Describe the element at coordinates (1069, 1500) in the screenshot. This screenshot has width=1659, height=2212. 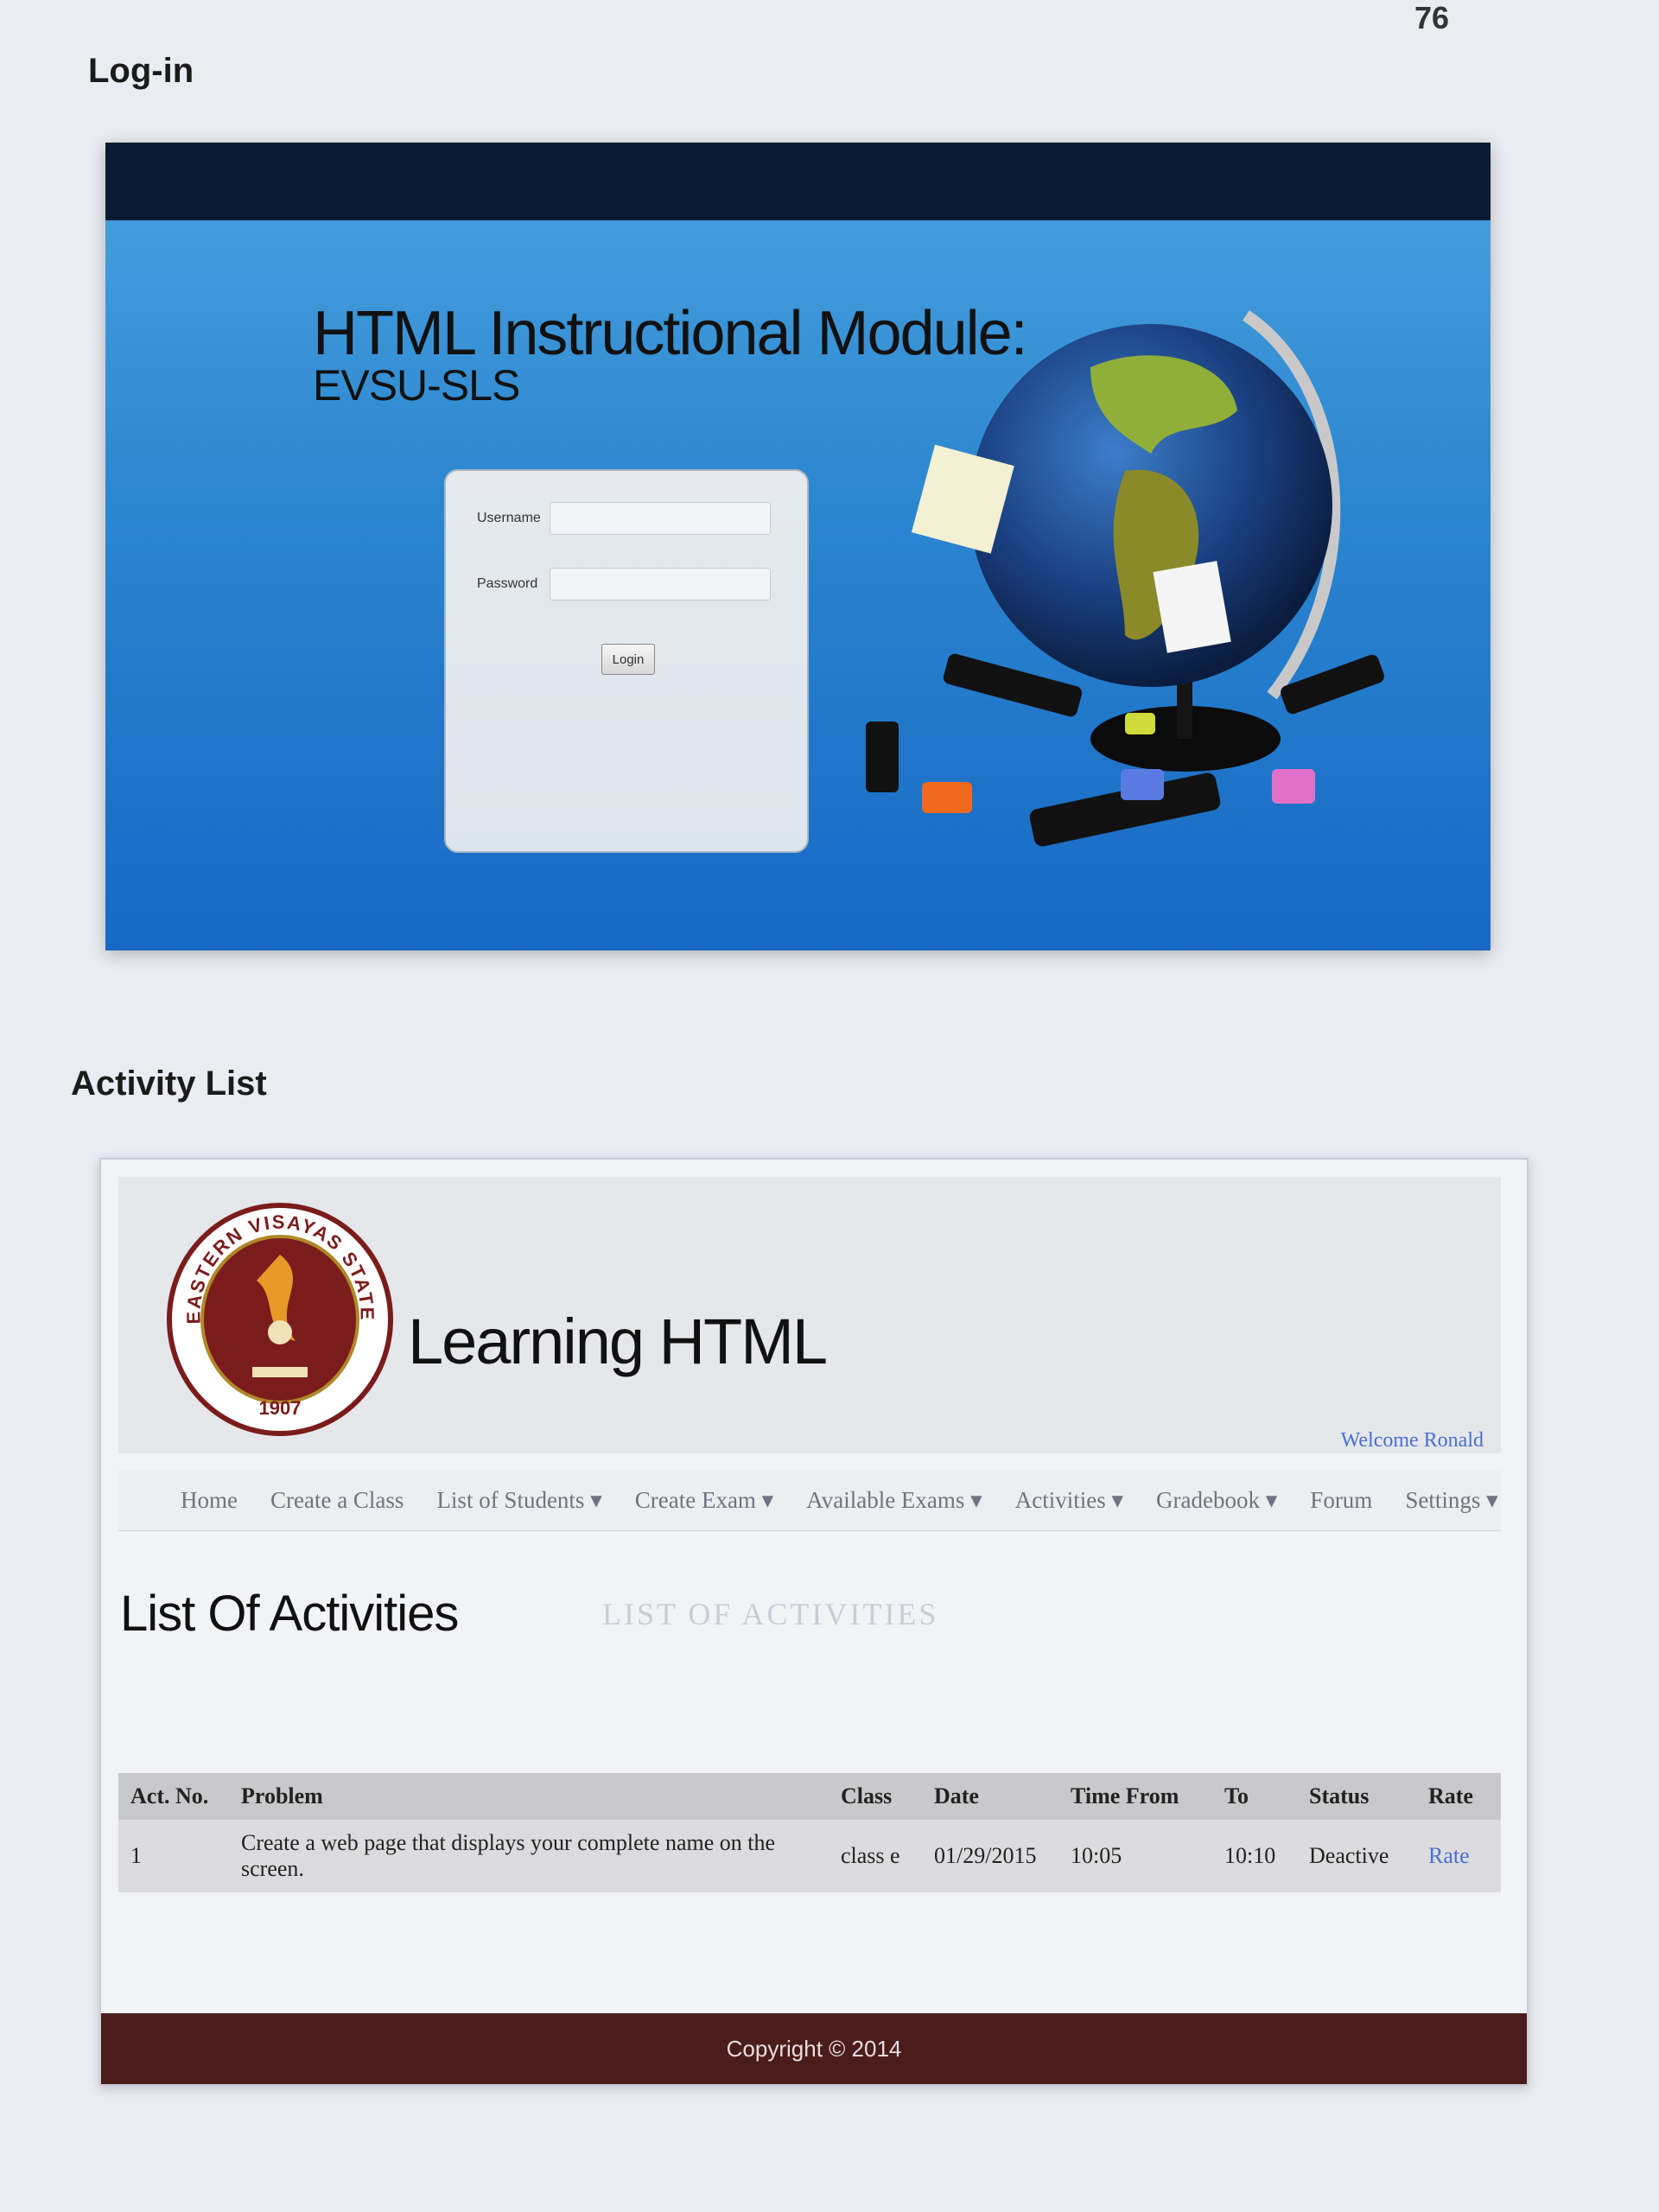
I see `nav-activities: Activities ▾` at that location.